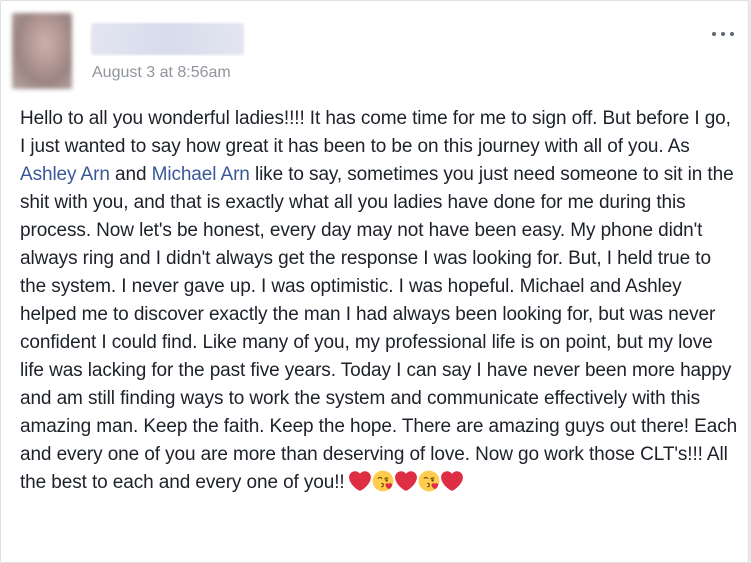 Image resolution: width=751 pixels, height=563 pixels. Describe the element at coordinates (167, 39) in the screenshot. I see `author-name-redacted` at that location.